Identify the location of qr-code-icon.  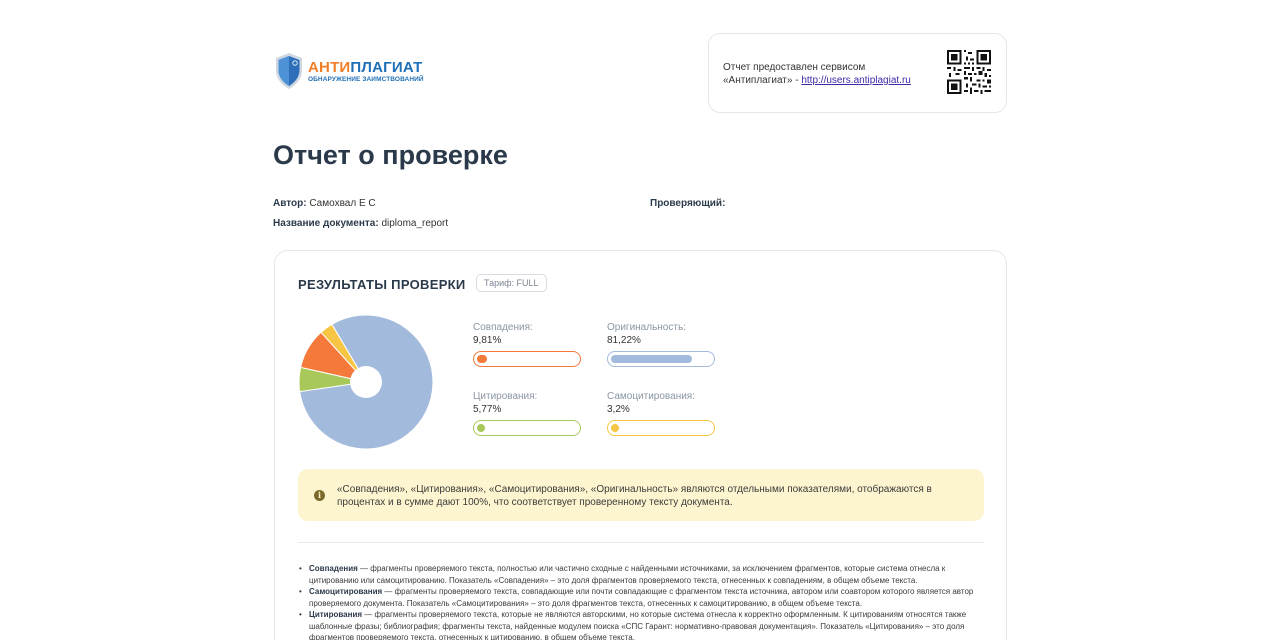
(969, 72).